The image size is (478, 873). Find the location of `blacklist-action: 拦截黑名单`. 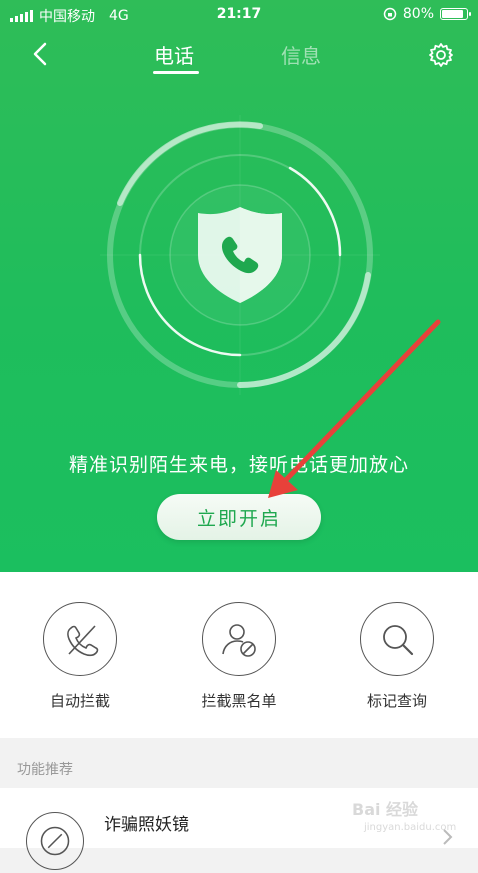

blacklist-action: 拦截黑名单 is located at coordinates (239, 656).